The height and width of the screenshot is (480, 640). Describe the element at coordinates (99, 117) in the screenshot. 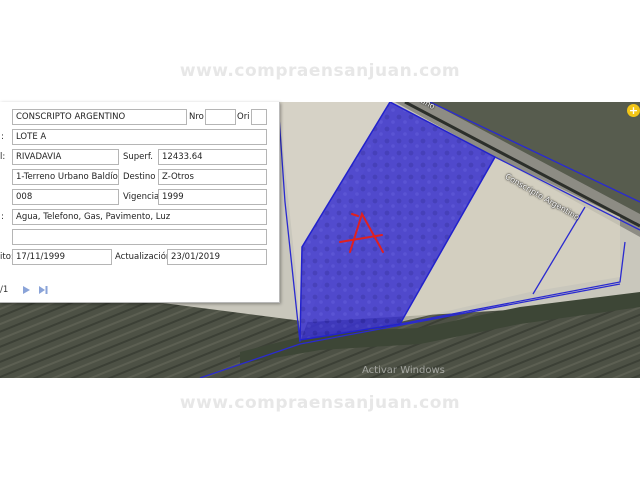

I see `calle-field: CONSCRIPTO ARGENTINO` at that location.